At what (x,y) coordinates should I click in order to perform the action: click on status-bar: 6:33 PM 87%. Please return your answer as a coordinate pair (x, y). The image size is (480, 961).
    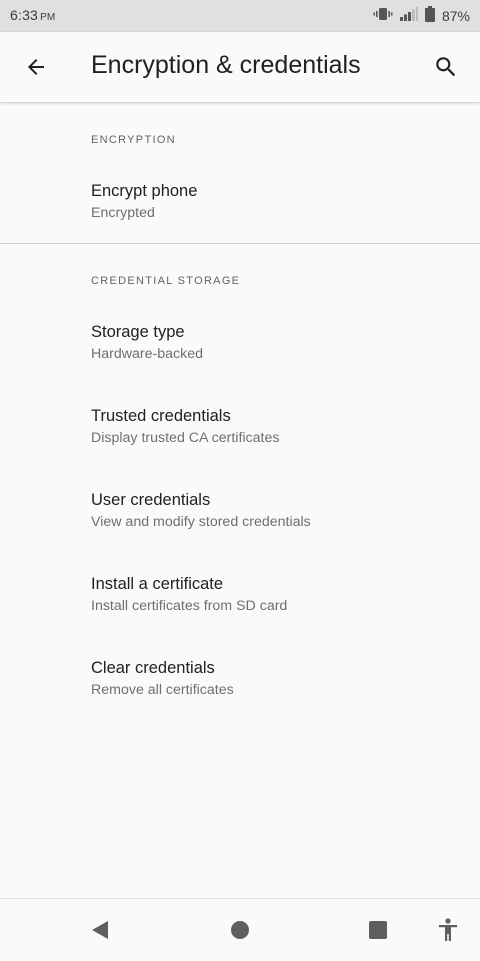
    Looking at the image, I should click on (240, 16).